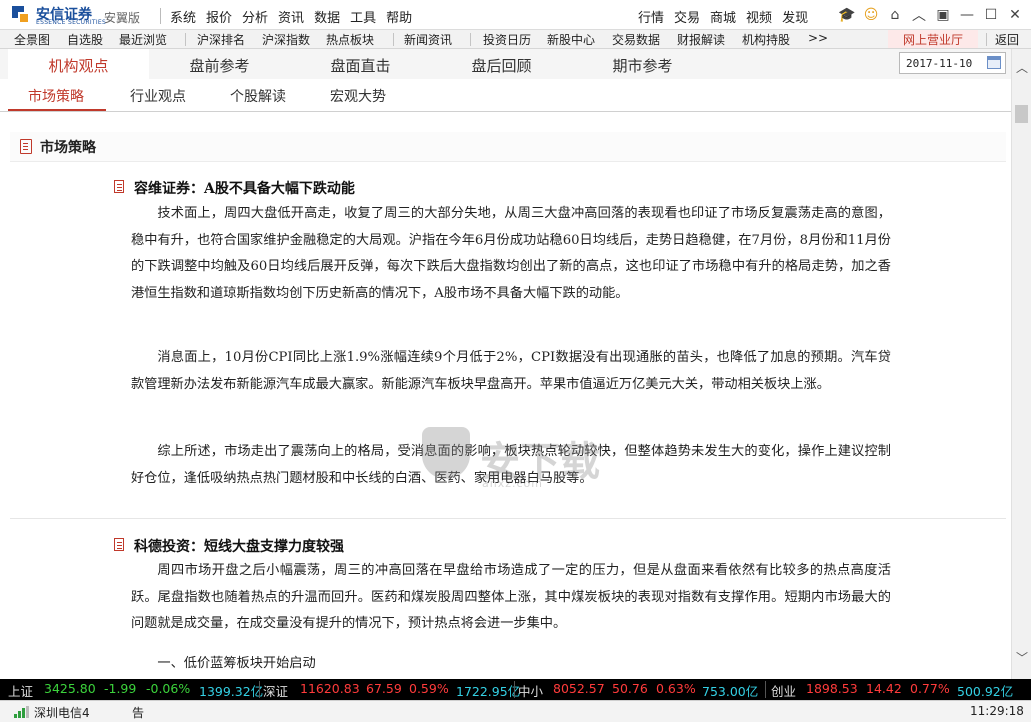  What do you see at coordinates (221, 39) in the screenshot?
I see `toolbar-ranking: 沪深排名` at bounding box center [221, 39].